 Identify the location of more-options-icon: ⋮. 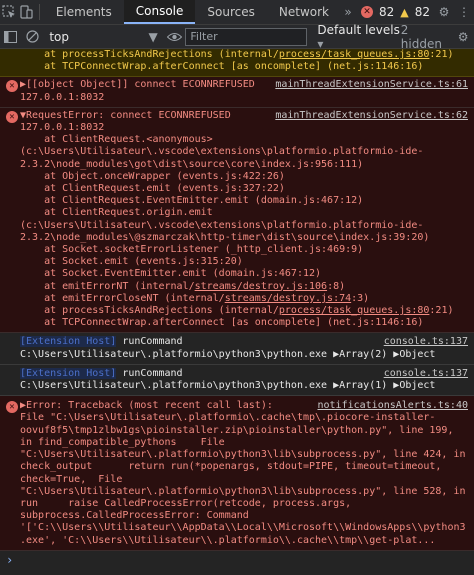
(464, 12).